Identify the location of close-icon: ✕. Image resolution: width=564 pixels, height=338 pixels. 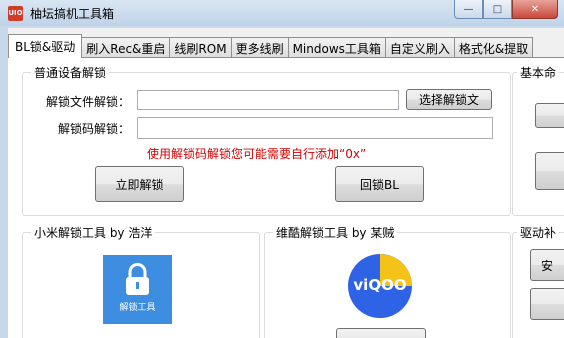
(535, 9).